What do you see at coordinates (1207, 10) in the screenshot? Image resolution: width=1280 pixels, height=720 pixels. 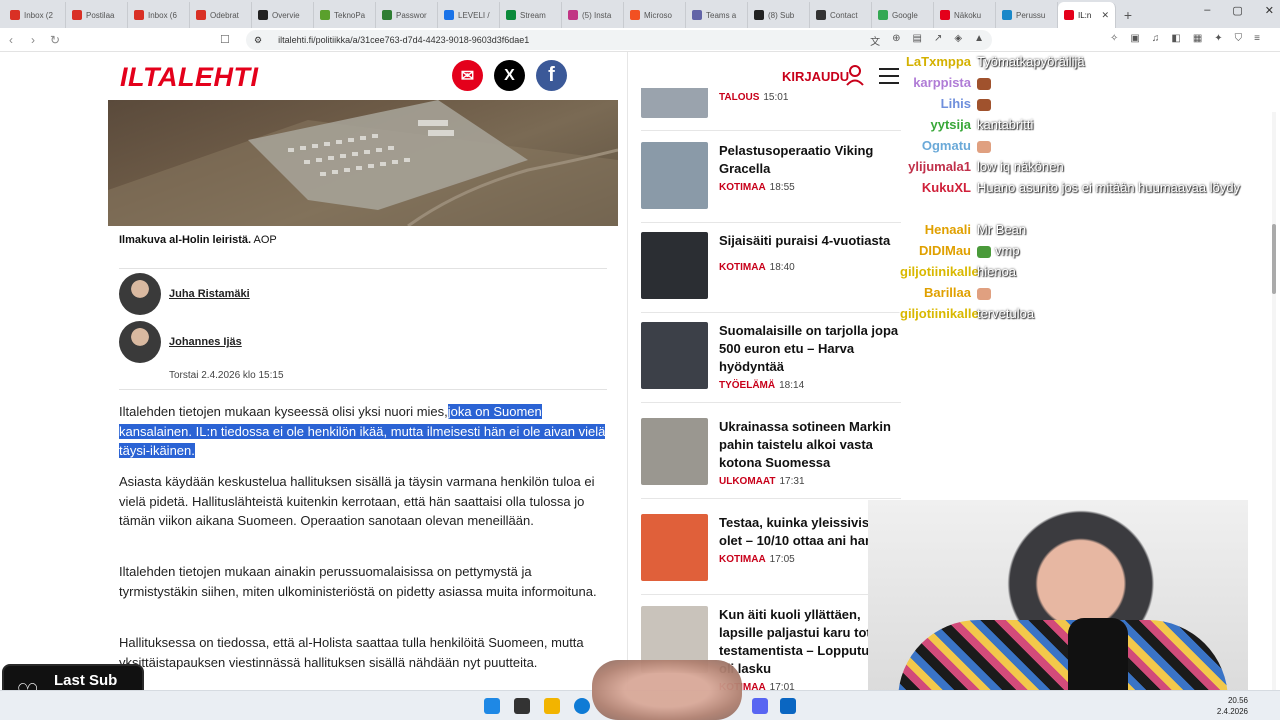 I see `minimize-button: –` at bounding box center [1207, 10].